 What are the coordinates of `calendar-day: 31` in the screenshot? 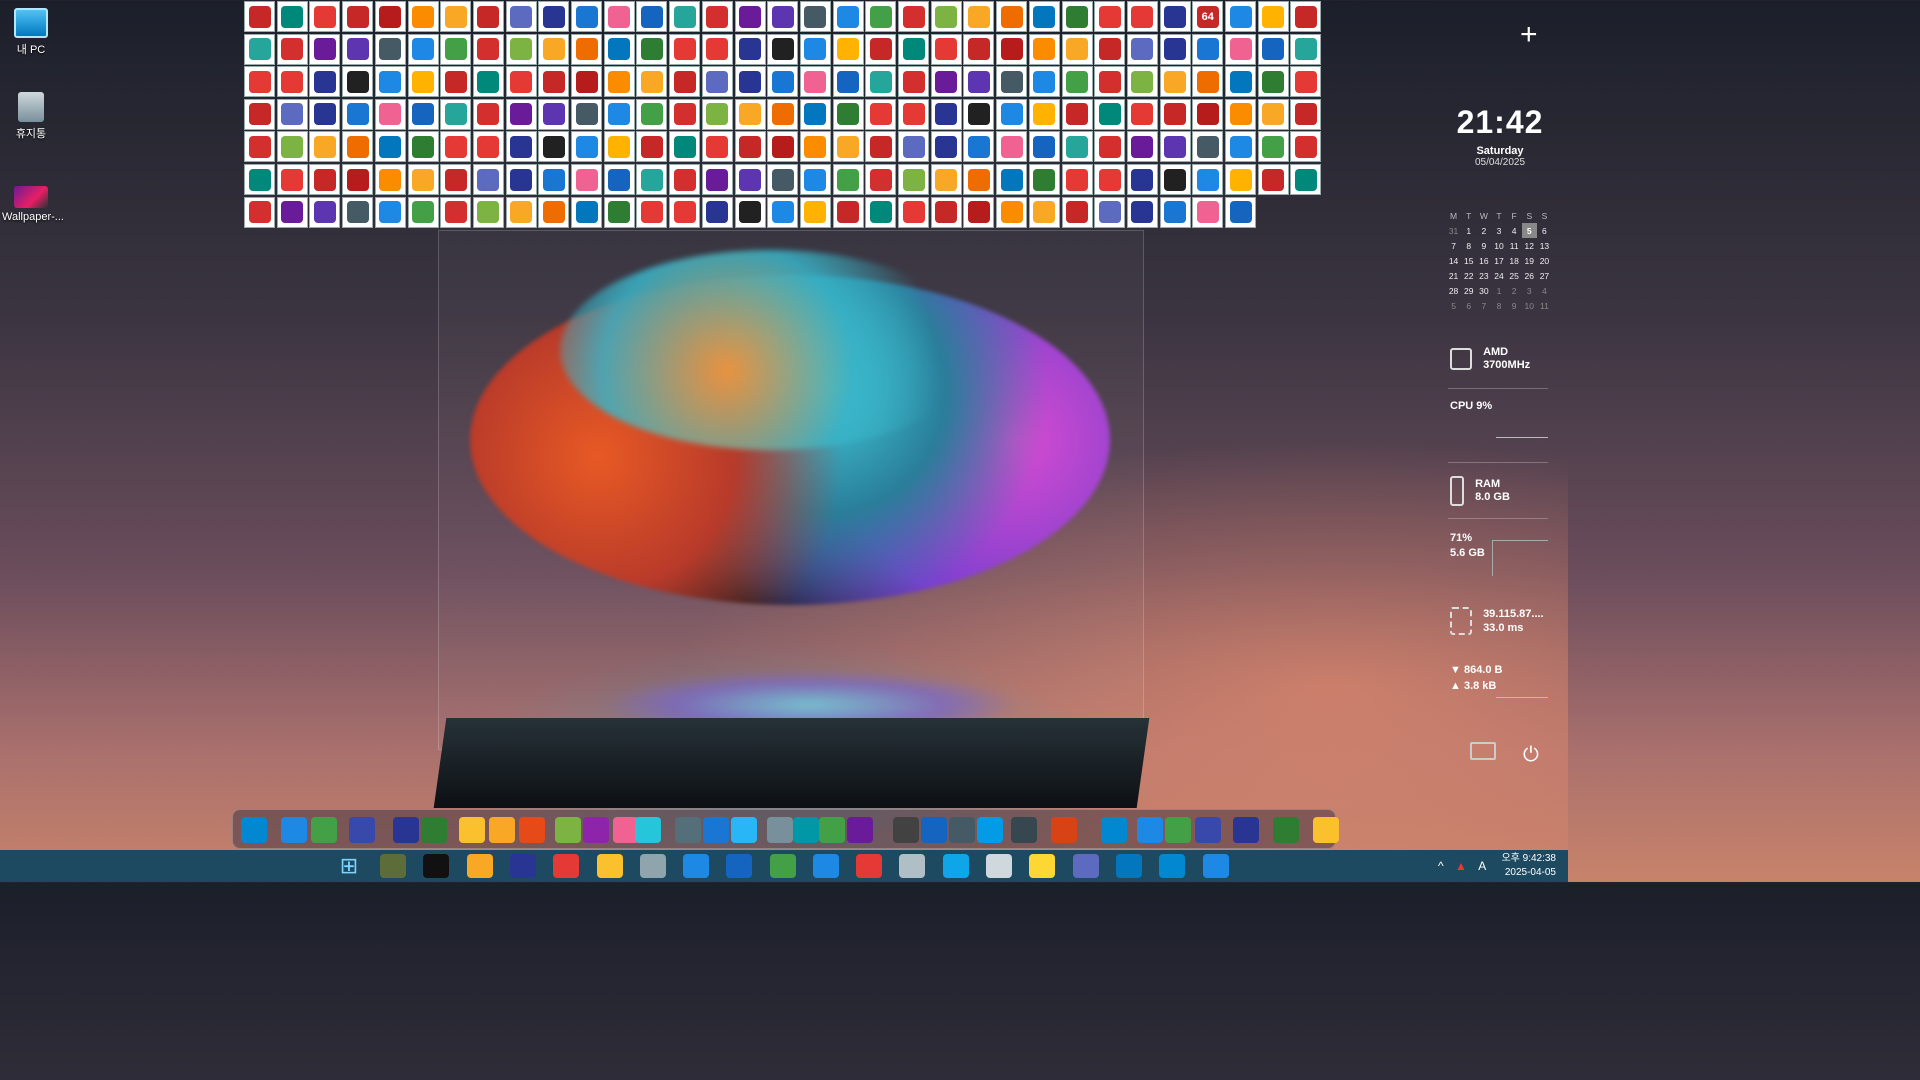 It's located at (1453, 230).